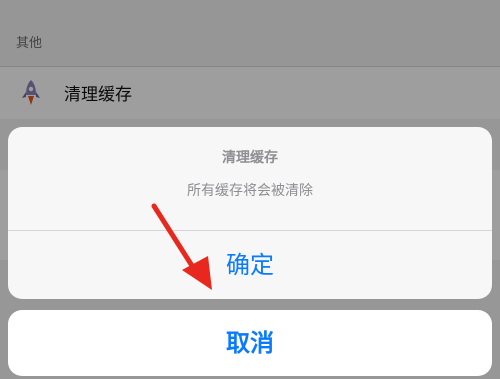  What do you see at coordinates (432, 353) in the screenshot?
I see `watermark-logo-icon` at bounding box center [432, 353].